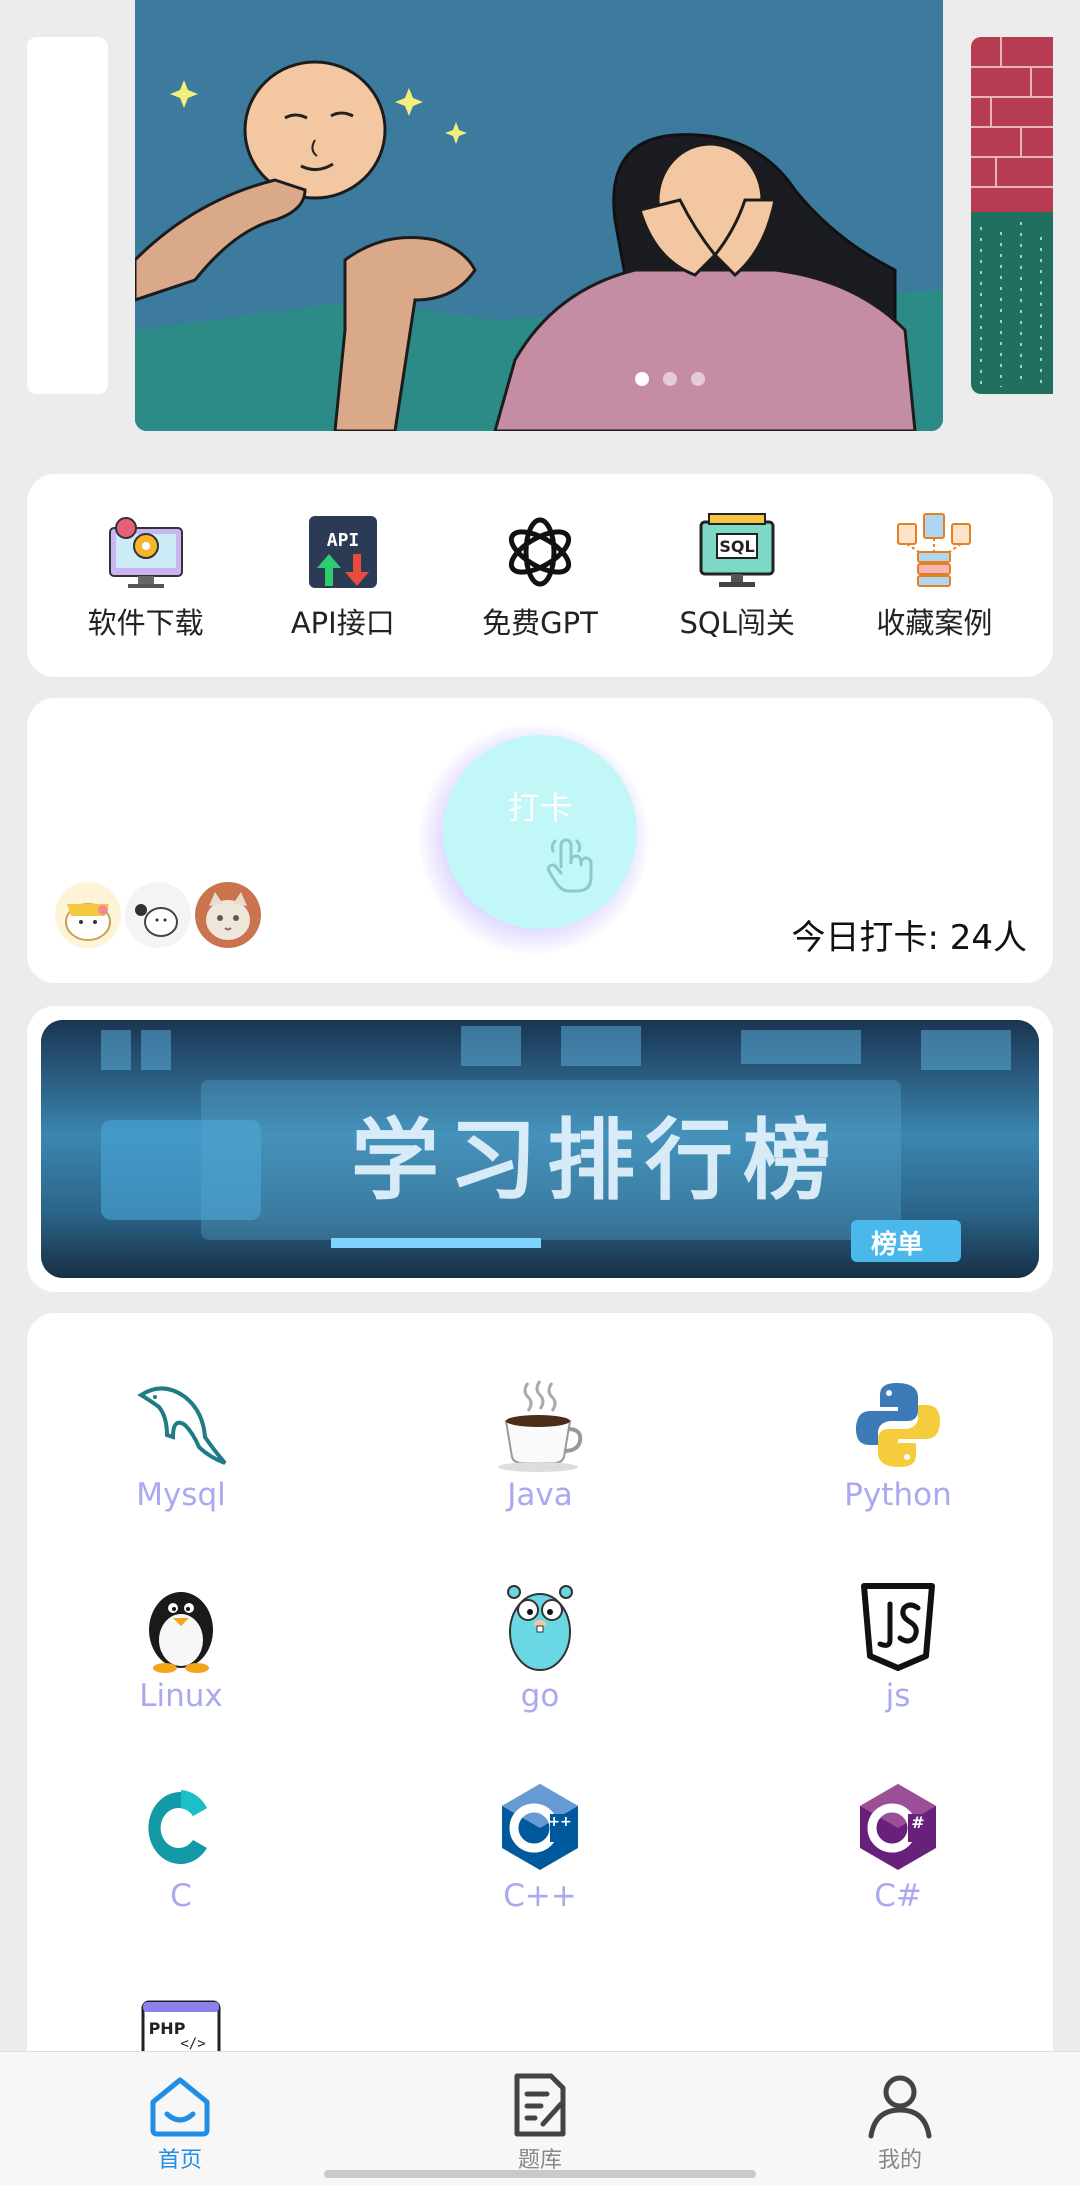 Image resolution: width=1080 pixels, height=2185 pixels. I want to click on lang-item-cpp: ++ C++, so click(540, 1846).